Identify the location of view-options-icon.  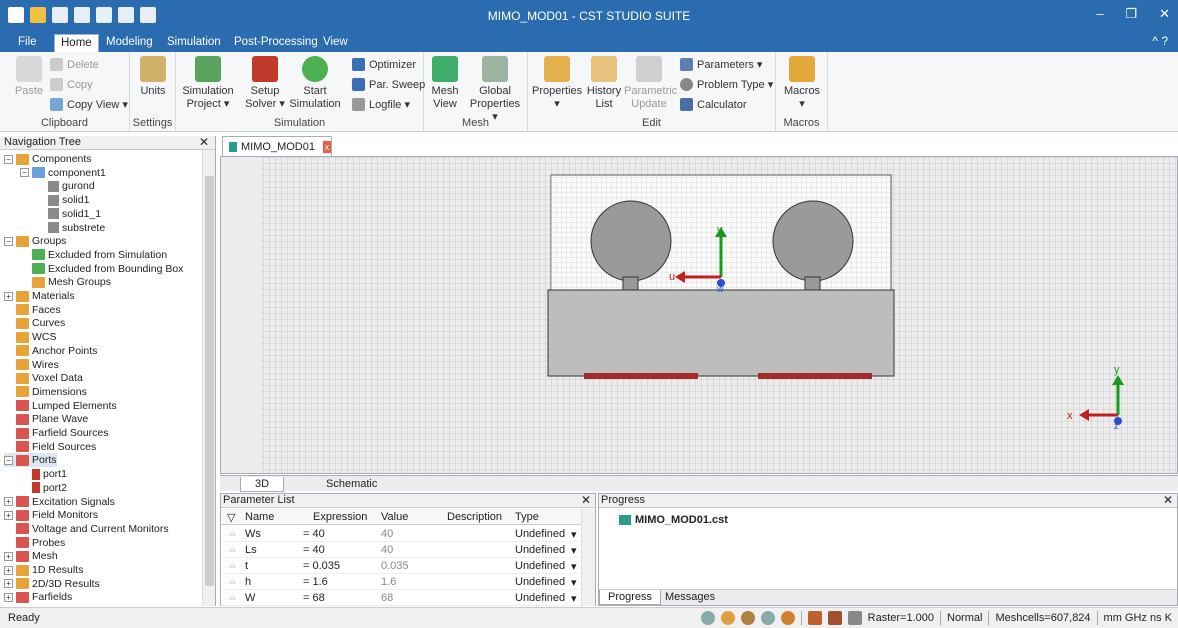
(854, 618).